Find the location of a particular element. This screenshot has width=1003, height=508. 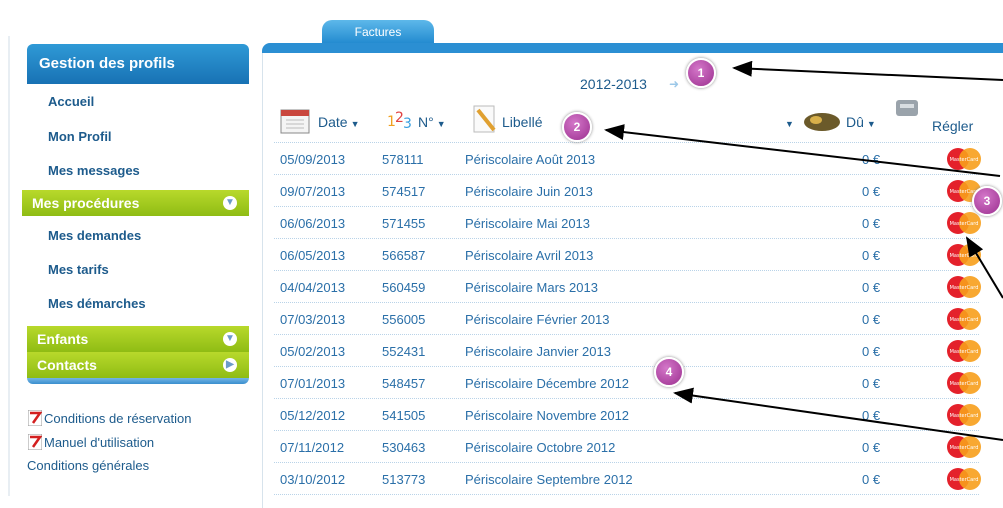

arrow-right-icon: ➜ is located at coordinates (674, 84).